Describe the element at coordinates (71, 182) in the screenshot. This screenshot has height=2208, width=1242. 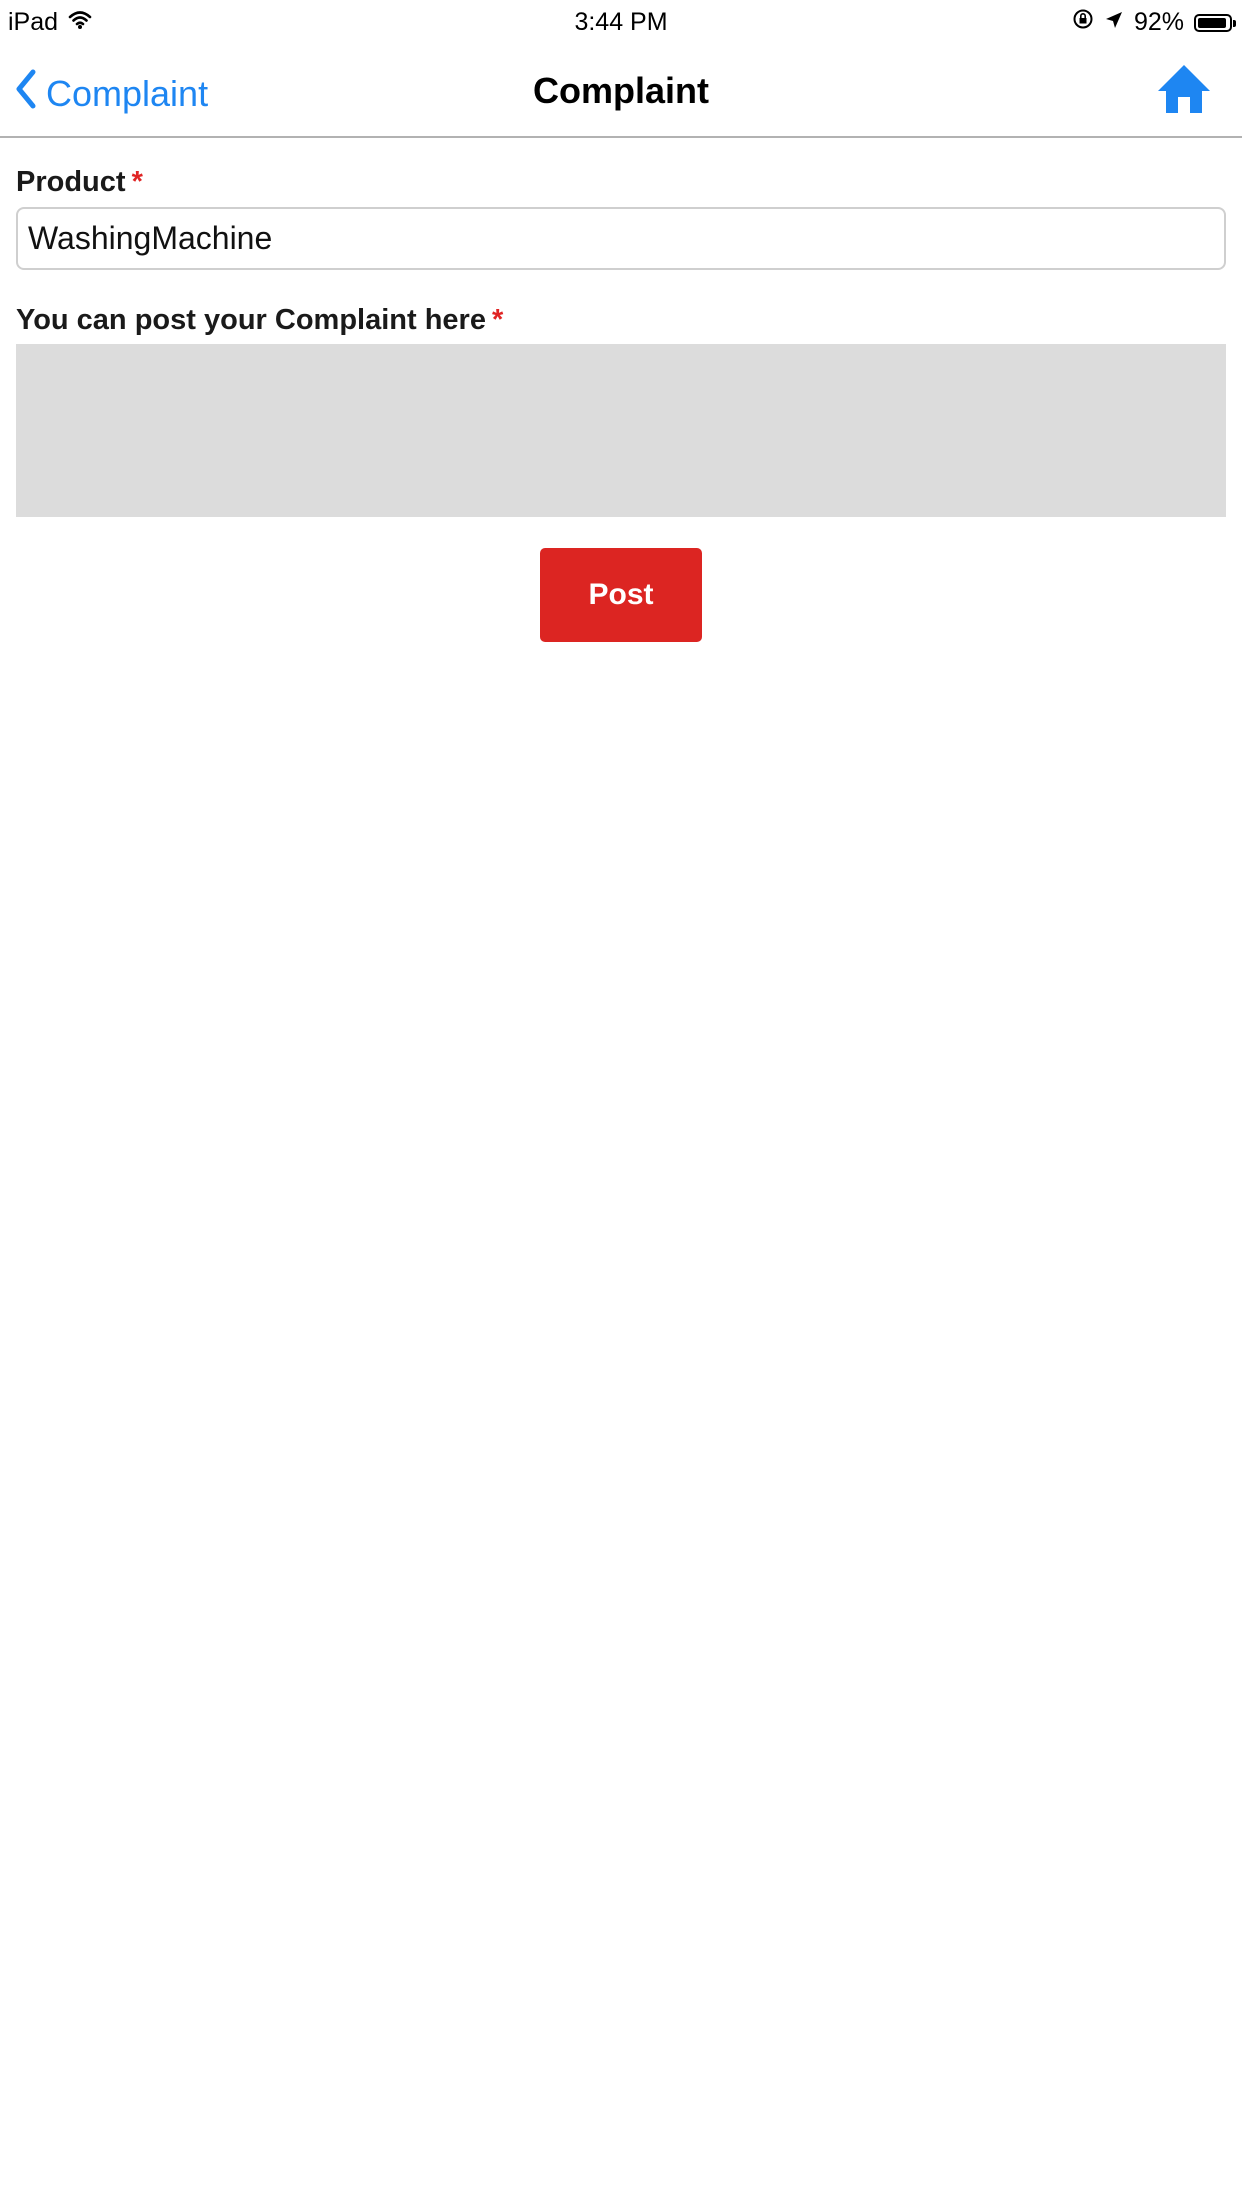
I see `product-label-text: Product` at that location.